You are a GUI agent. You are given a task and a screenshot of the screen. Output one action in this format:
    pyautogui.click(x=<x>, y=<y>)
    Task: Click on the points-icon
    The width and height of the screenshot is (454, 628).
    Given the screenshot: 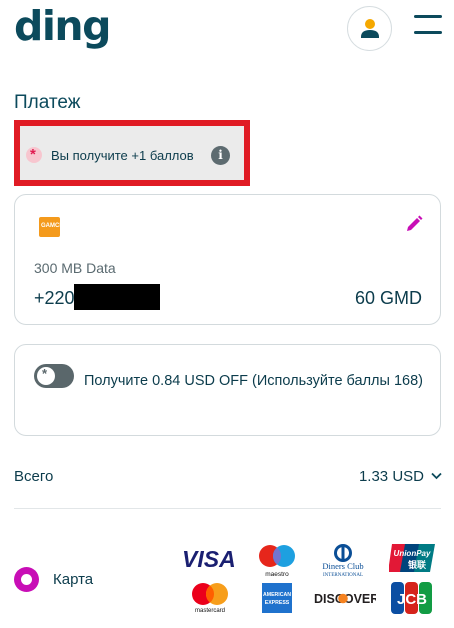 What is the action you would take?
    pyautogui.click(x=34, y=154)
    